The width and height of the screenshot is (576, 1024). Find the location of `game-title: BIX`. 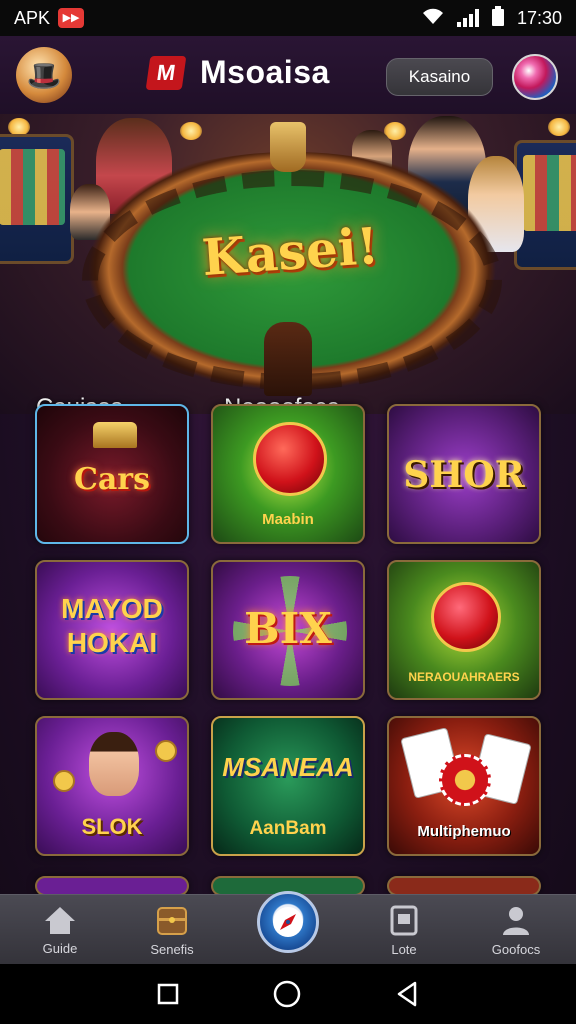

game-title: BIX is located at coordinates (288, 628).